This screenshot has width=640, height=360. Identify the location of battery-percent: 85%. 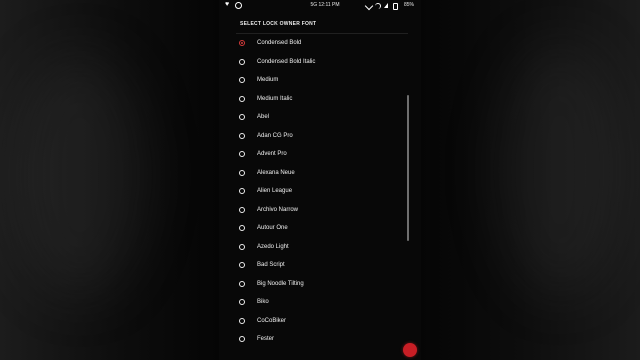
(408, 5).